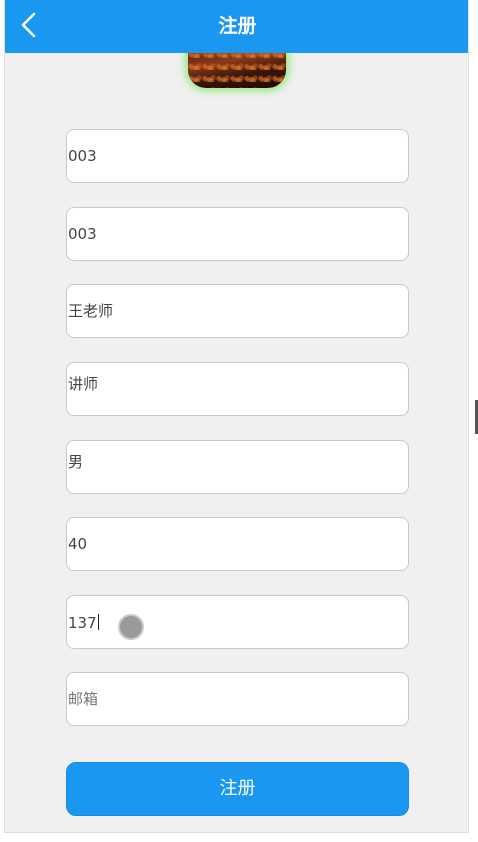 This screenshot has height=842, width=478. What do you see at coordinates (237, 466) in the screenshot?
I see `gender-field: 男` at bounding box center [237, 466].